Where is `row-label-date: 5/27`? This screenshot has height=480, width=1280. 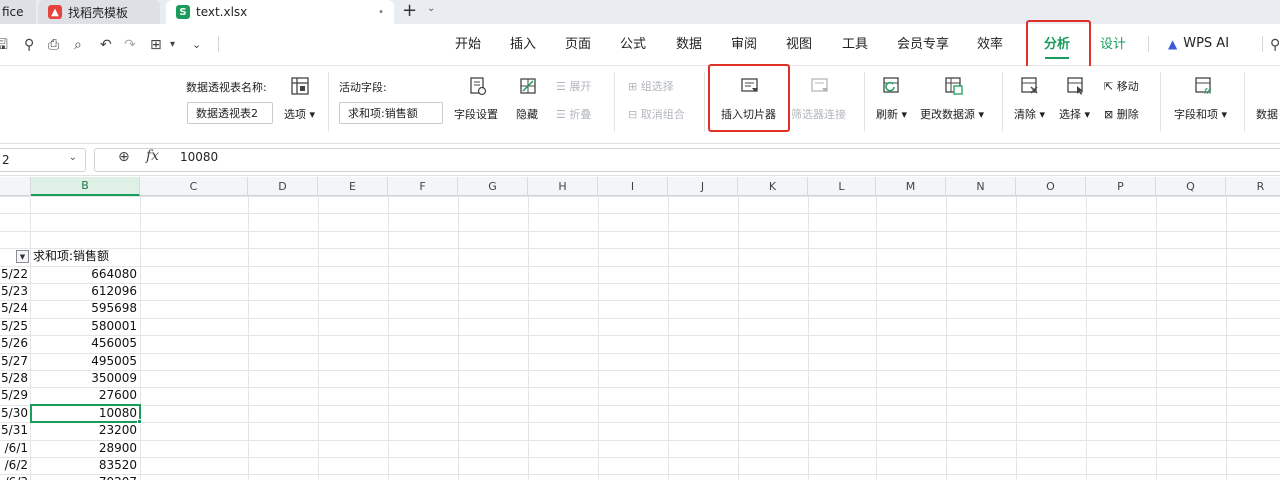
row-label-date: 5/27 is located at coordinates (15, 361).